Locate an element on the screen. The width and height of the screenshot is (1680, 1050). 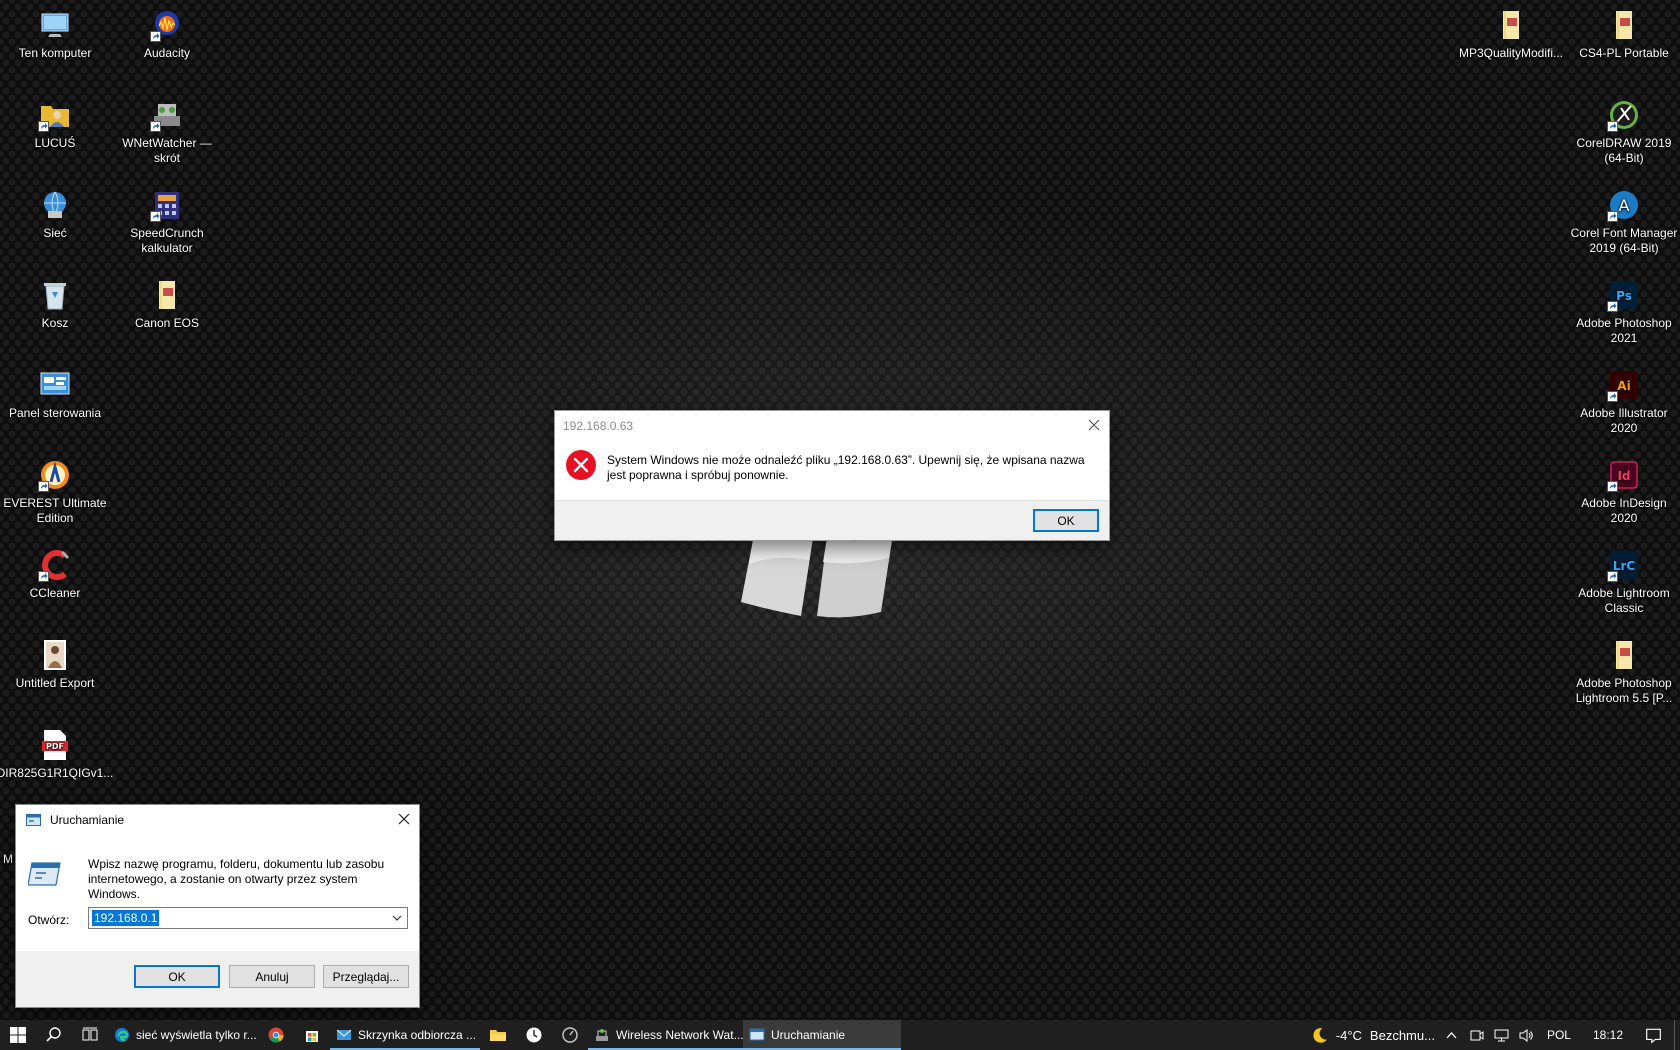
taskbar-app-label: Uruchamianie is located at coordinates (808, 1035).